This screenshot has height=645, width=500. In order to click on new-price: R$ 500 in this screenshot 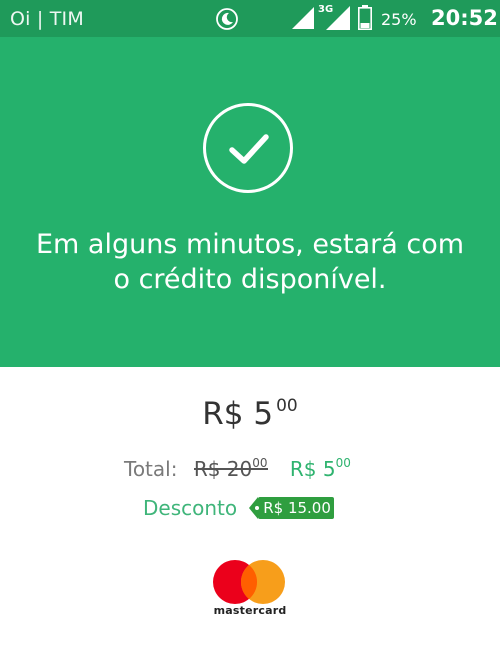, I will do `click(320, 468)`.